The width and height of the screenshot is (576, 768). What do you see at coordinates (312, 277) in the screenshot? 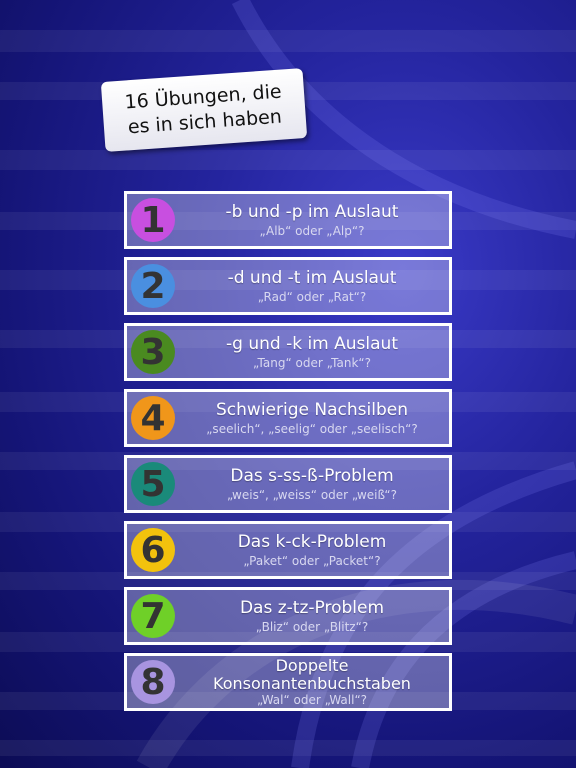
I see `exercise-title: -d und -t im Auslaut` at bounding box center [312, 277].